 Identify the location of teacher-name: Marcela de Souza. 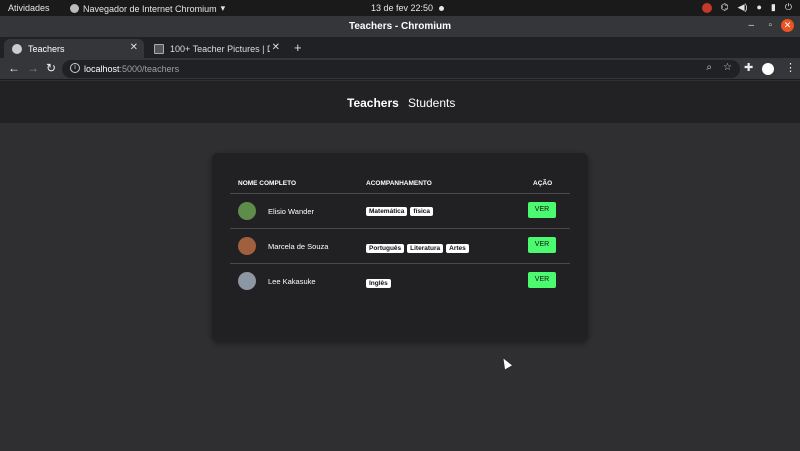
(298, 246).